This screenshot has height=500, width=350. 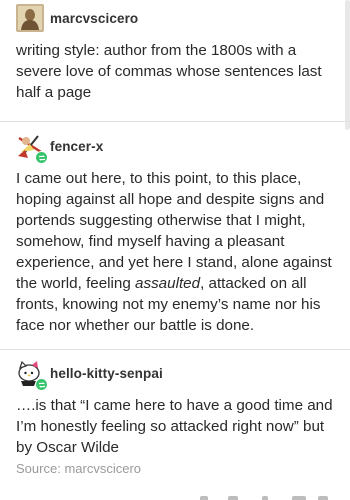 What do you see at coordinates (179, 374) in the screenshot?
I see `post-header: hello-kitty-senpai` at bounding box center [179, 374].